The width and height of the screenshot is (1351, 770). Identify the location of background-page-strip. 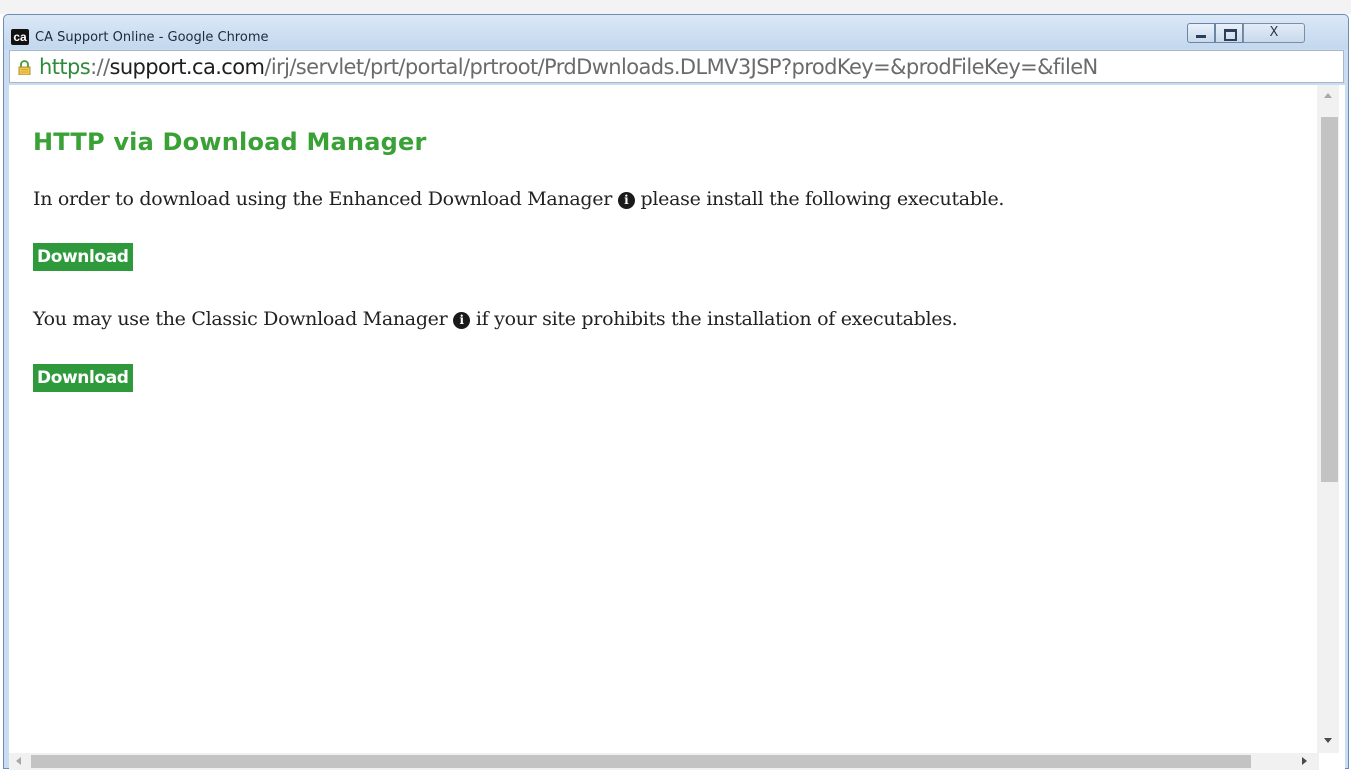
(675, 7).